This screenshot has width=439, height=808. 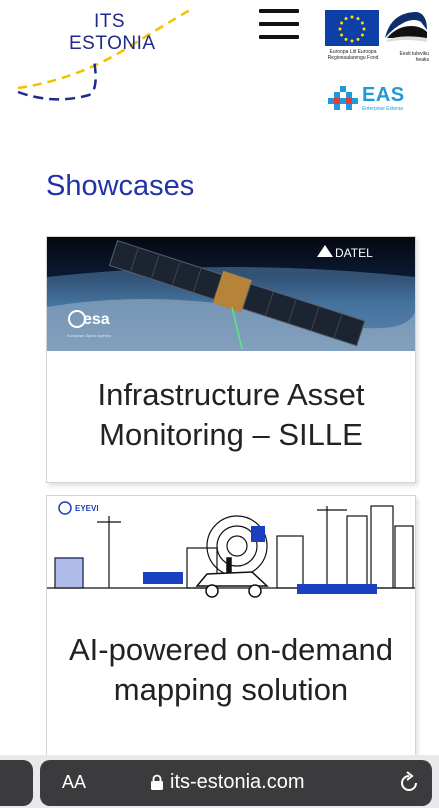 I want to click on eas-logo: EAS Enterprise Estonia, so click(x=378, y=100).